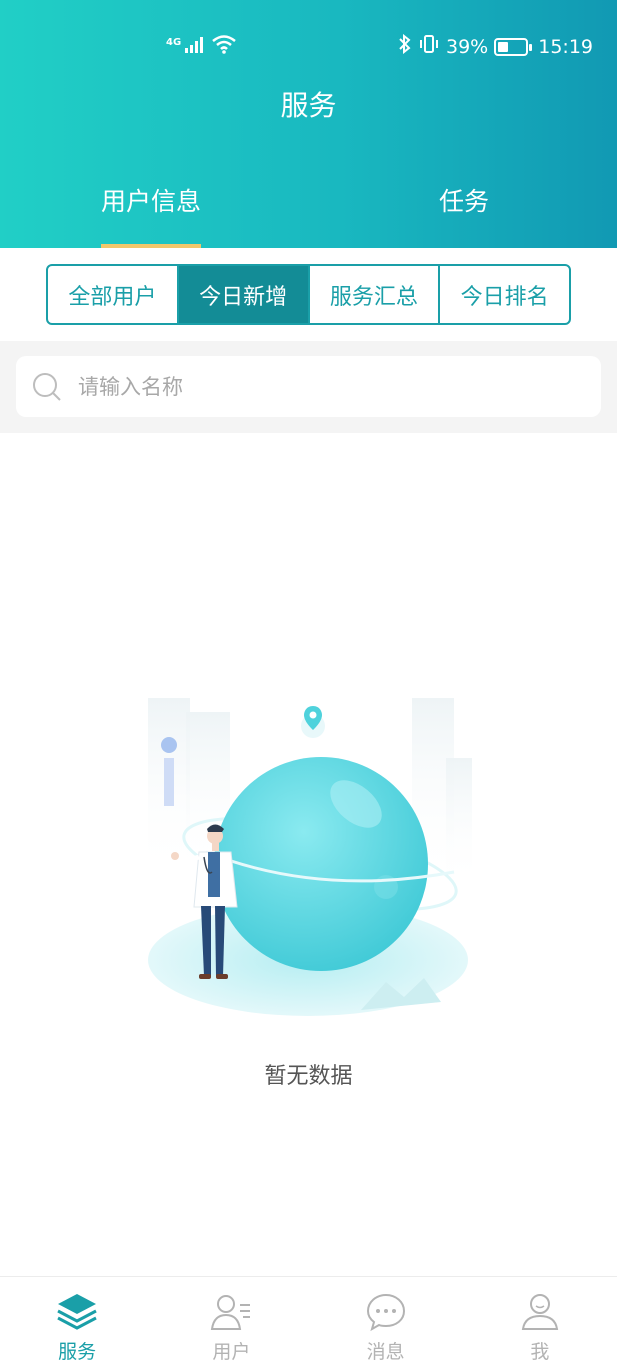 The image size is (617, 1372). I want to click on tab-user-info-label: 用户信息, so click(151, 201).